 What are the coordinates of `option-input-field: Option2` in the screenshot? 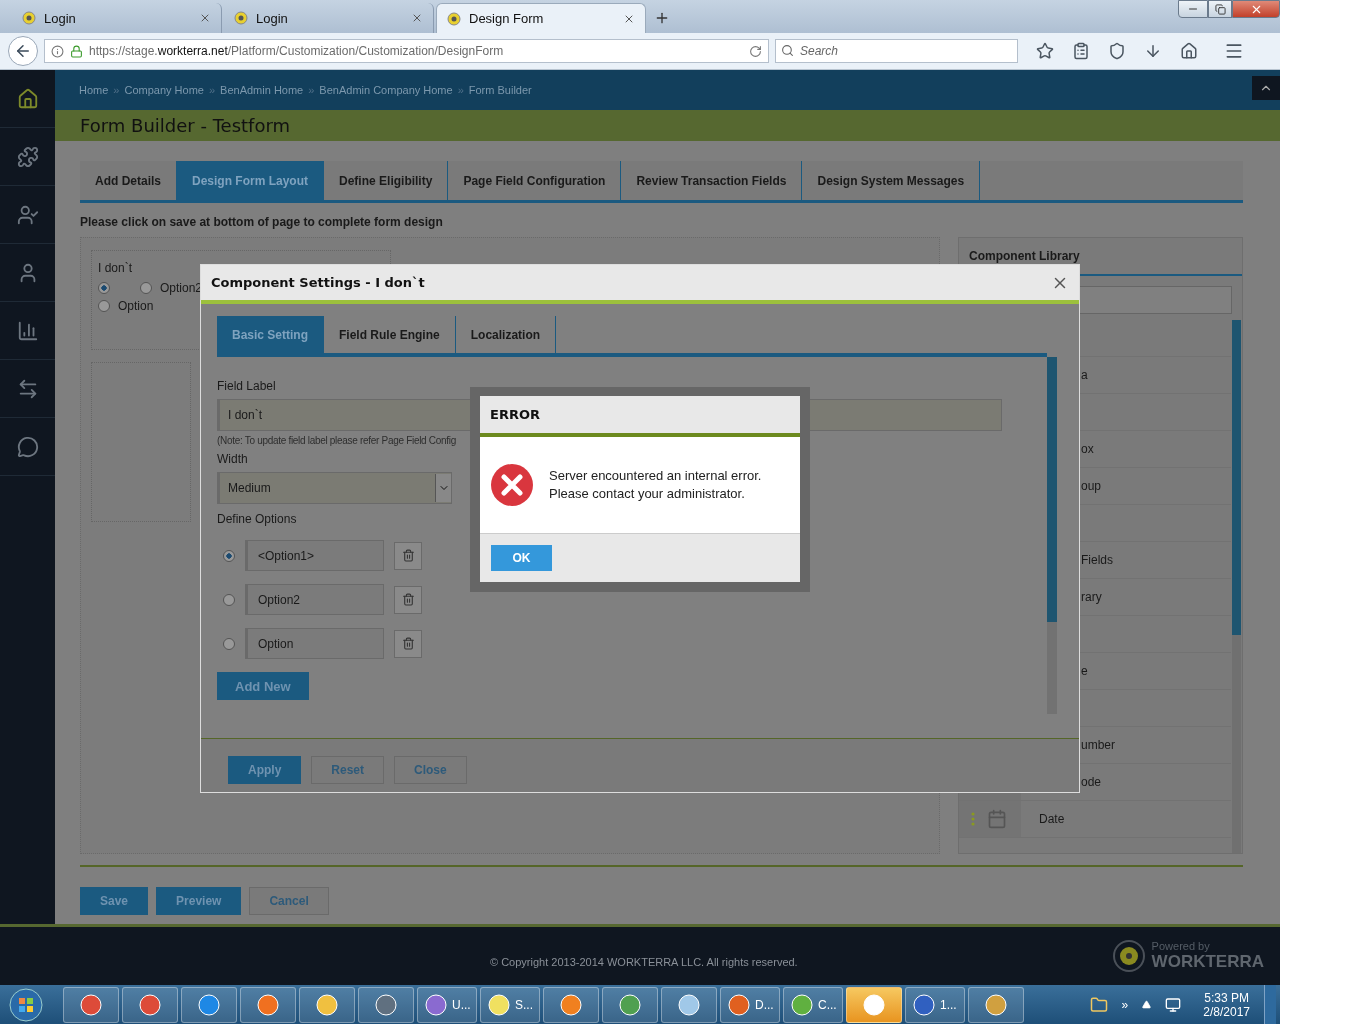 It's located at (314, 599).